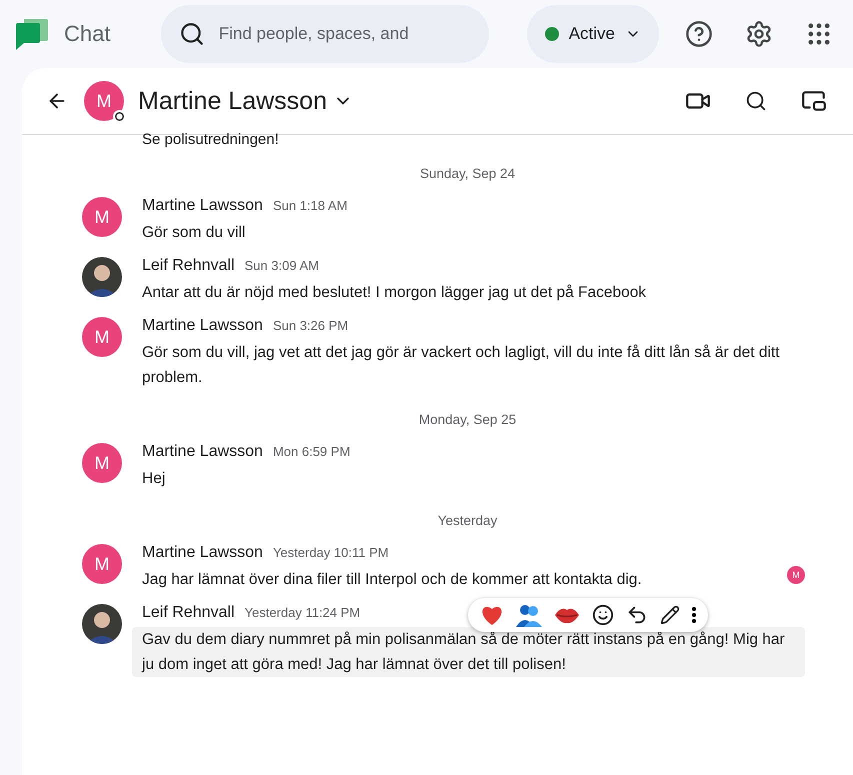 The image size is (853, 775). What do you see at coordinates (592, 34) in the screenshot?
I see `status-button: Active` at bounding box center [592, 34].